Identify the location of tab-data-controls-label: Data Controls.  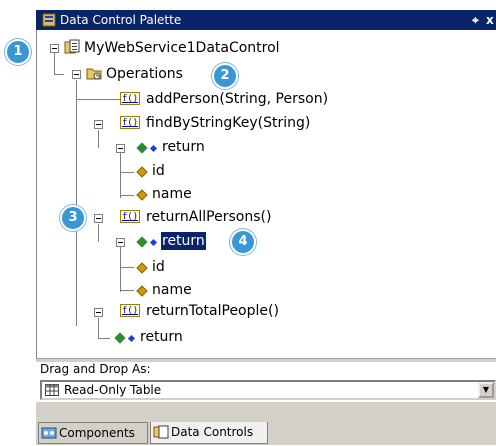
(212, 432).